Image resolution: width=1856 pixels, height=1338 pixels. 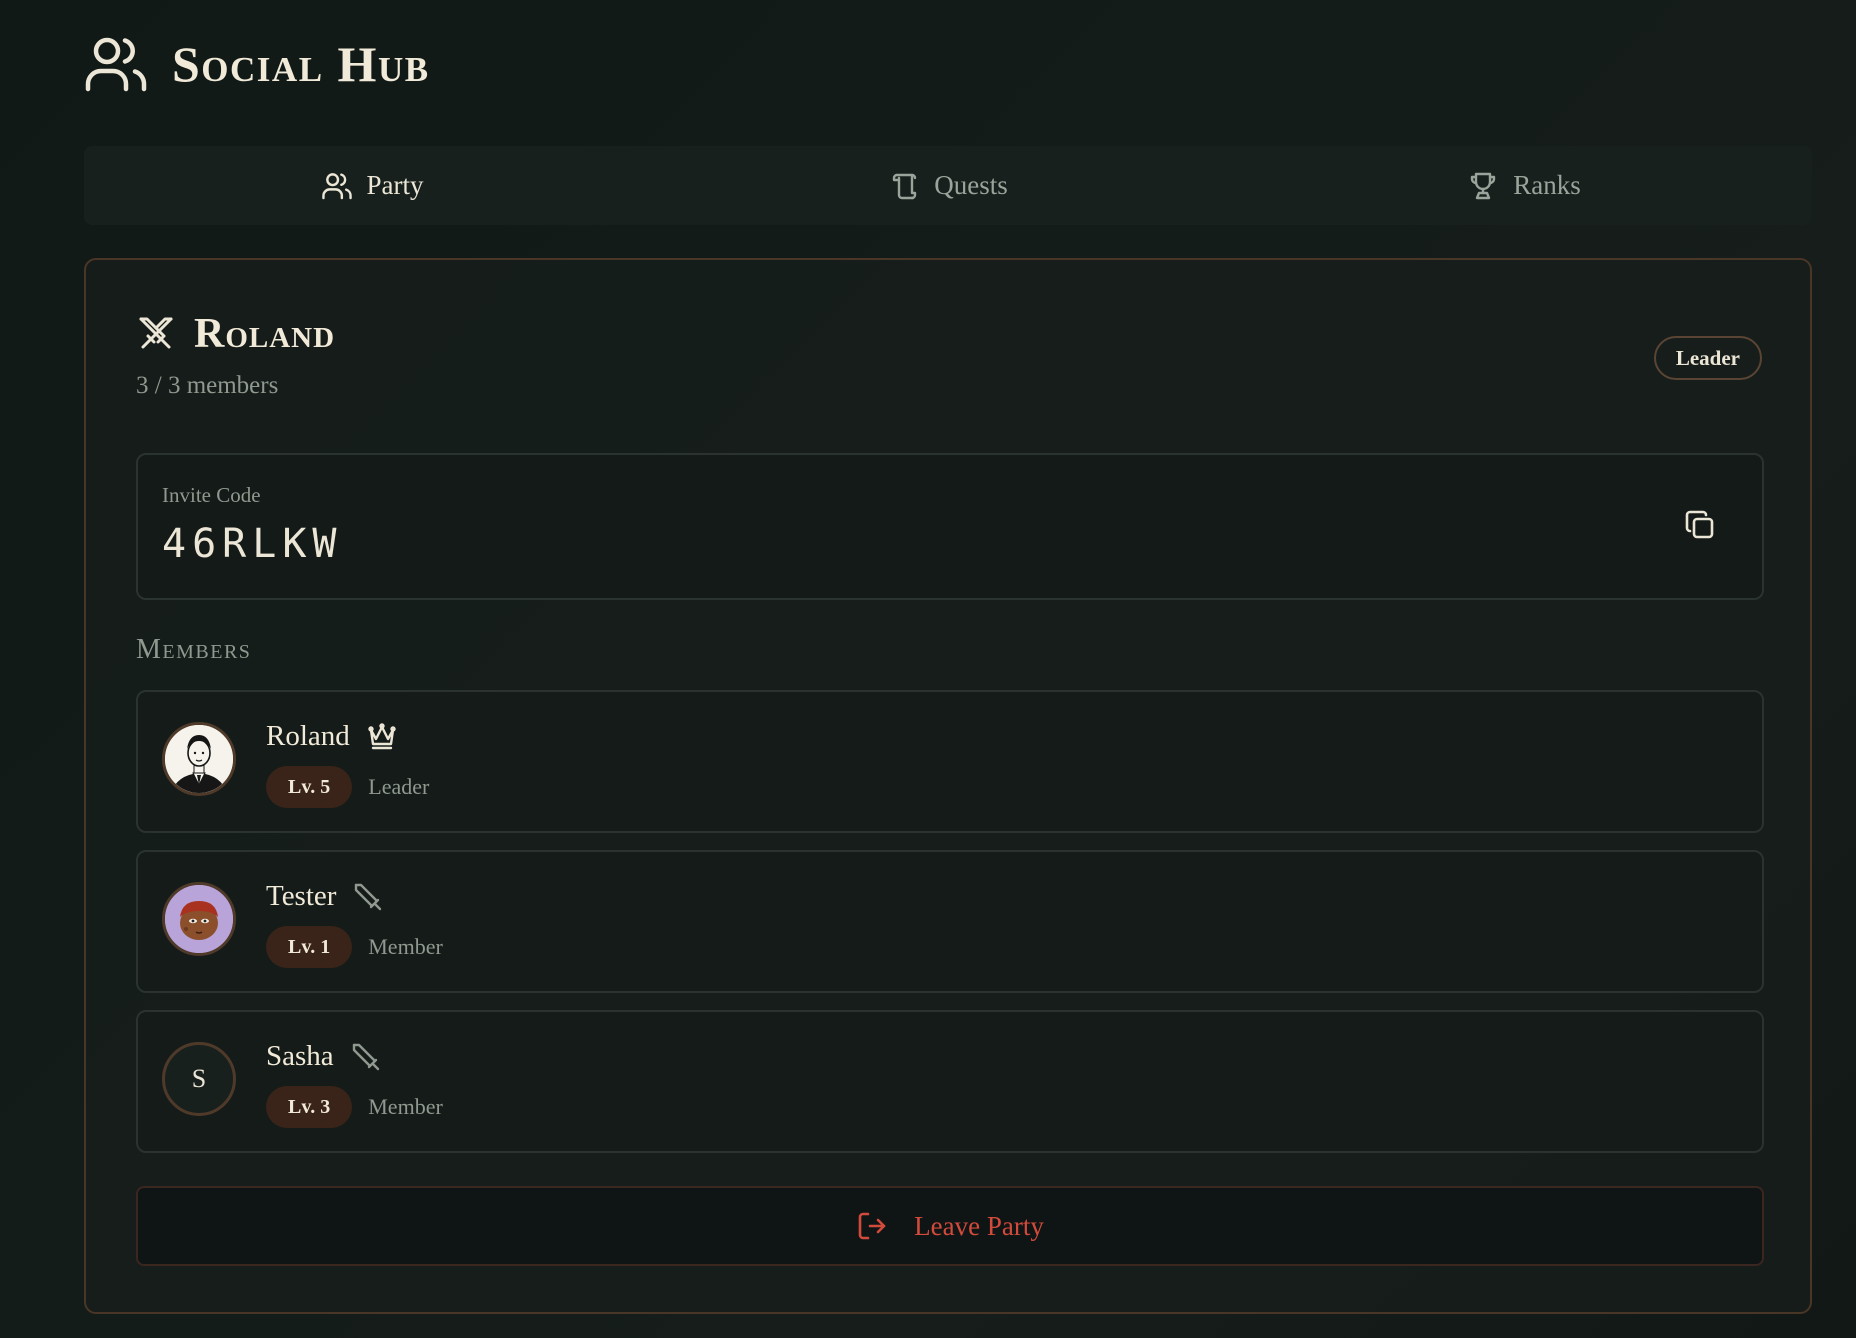 What do you see at coordinates (252, 544) in the screenshot?
I see `invite-code-value: 46RLKW` at bounding box center [252, 544].